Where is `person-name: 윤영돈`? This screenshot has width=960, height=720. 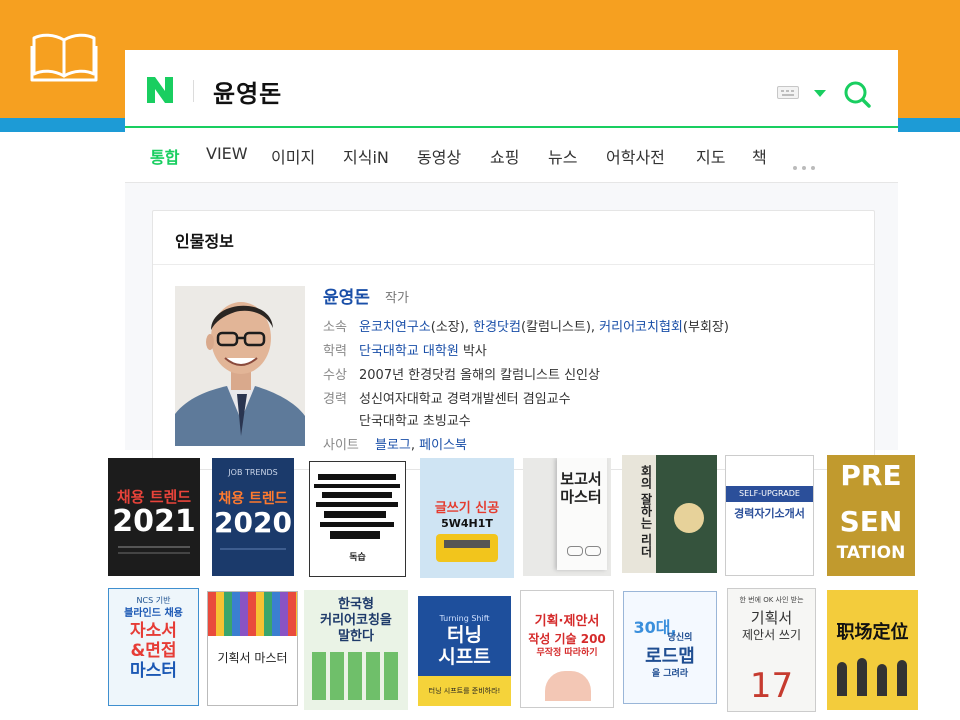
person-name: 윤영돈 is located at coordinates (346, 295).